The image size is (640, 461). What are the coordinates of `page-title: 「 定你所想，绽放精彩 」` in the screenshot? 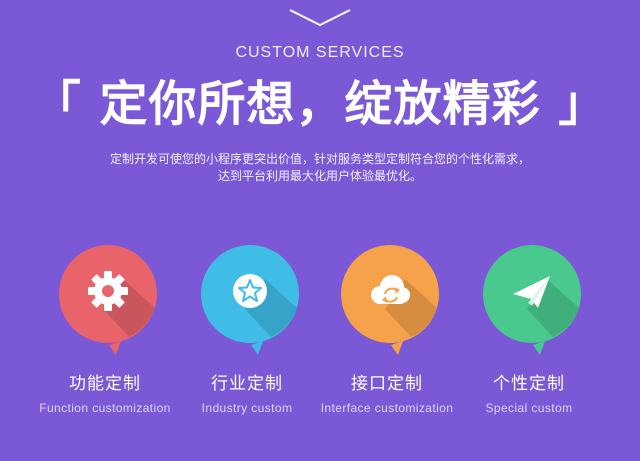 It's located at (320, 104).